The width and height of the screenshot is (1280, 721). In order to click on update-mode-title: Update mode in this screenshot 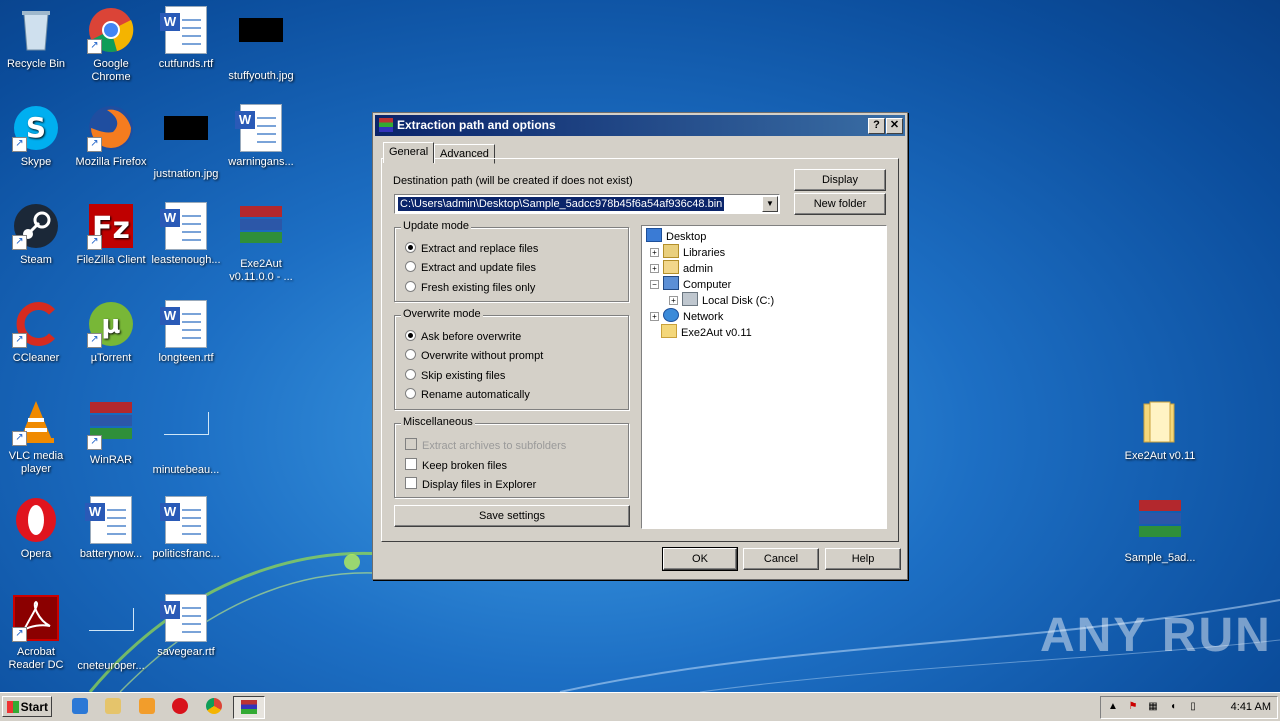, I will do `click(436, 226)`.